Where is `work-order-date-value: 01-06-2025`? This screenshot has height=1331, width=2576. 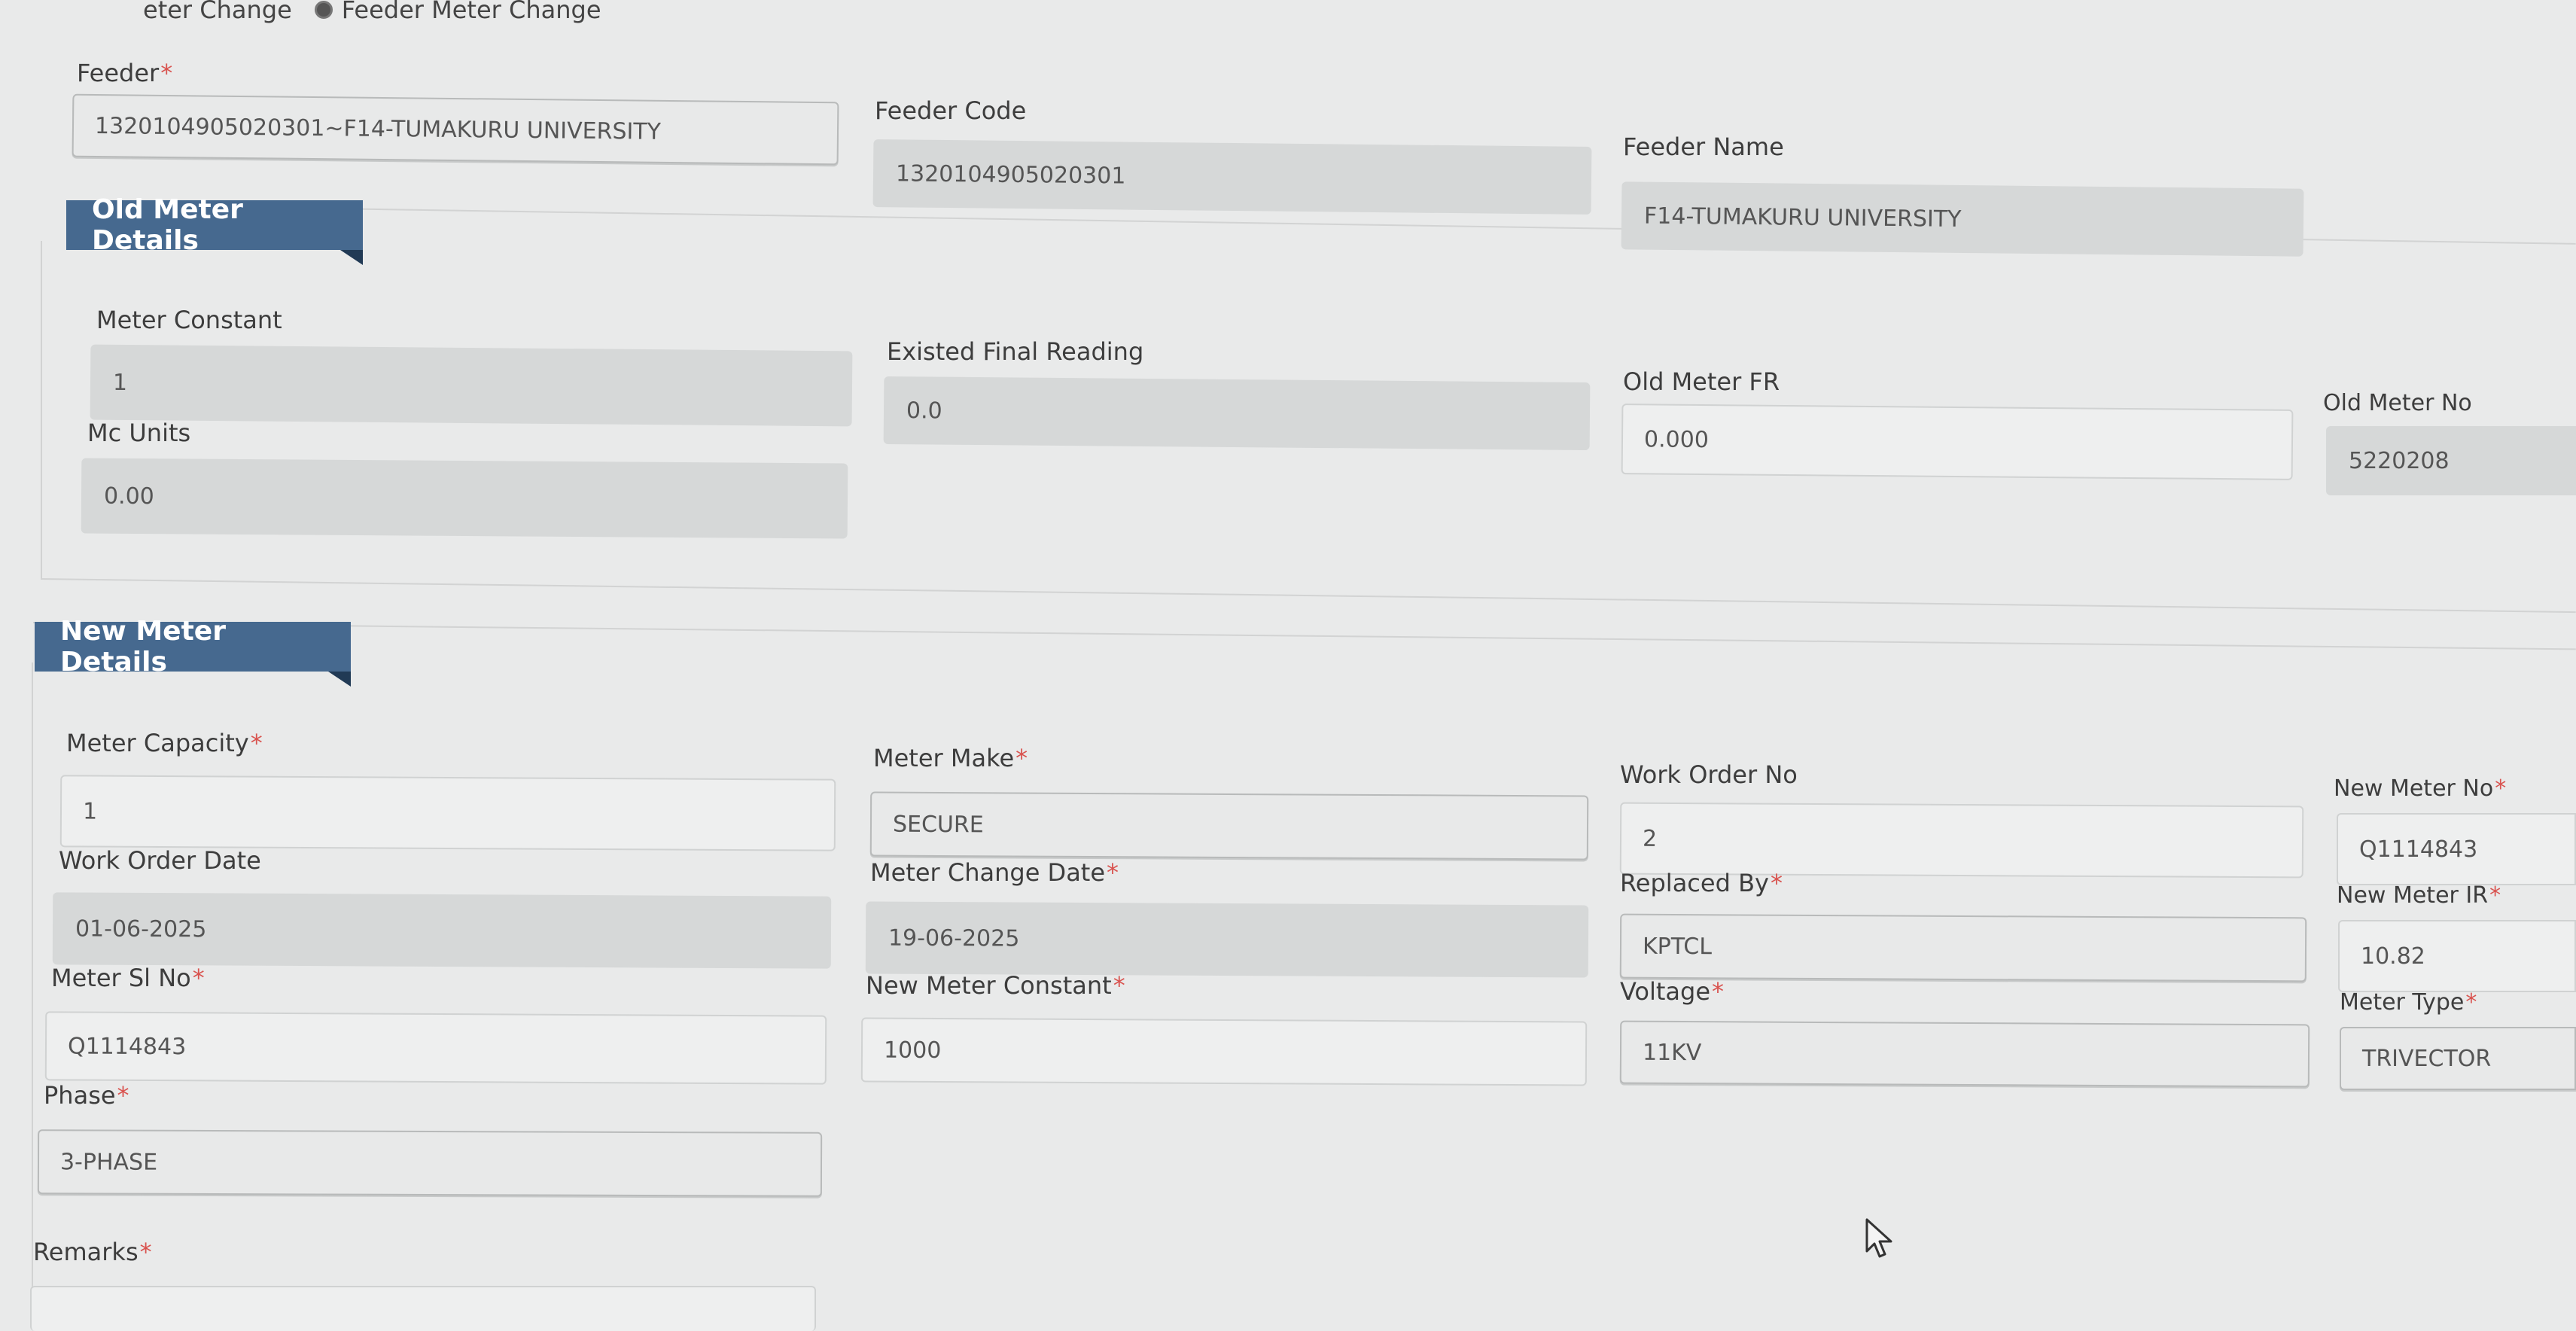 work-order-date-value: 01-06-2025 is located at coordinates (141, 929).